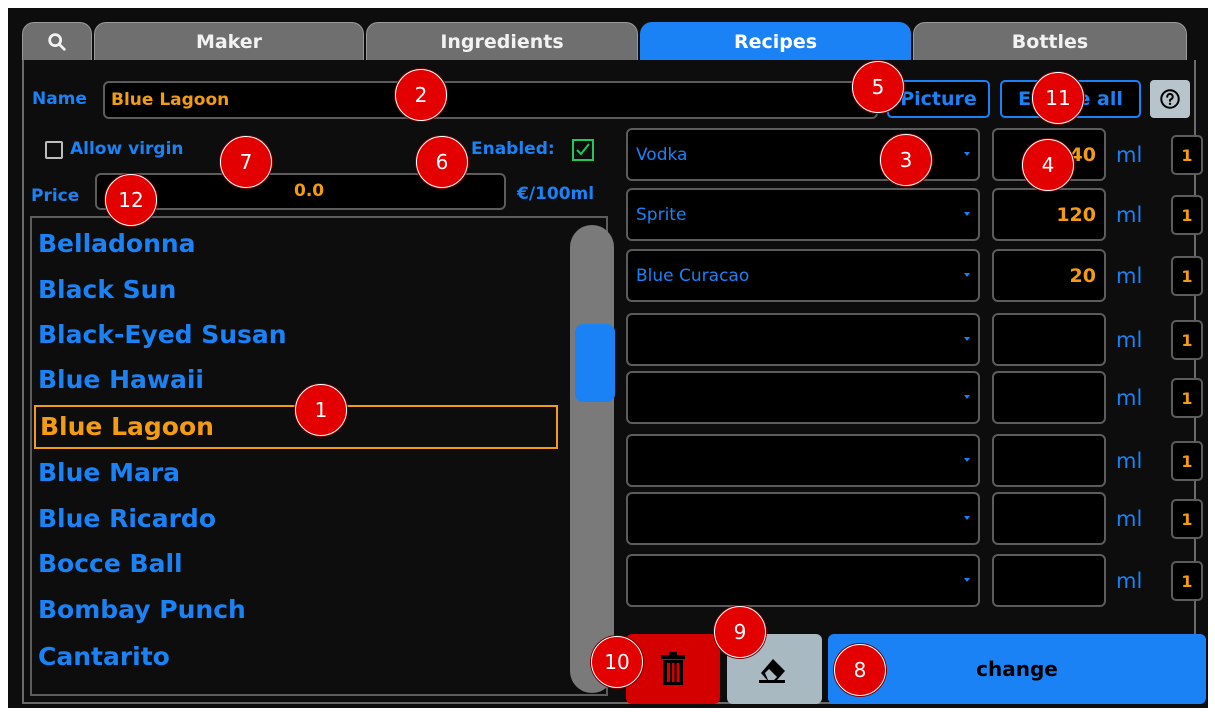 The height and width of the screenshot is (713, 1215). I want to click on scrollbar-thumb, so click(595, 363).